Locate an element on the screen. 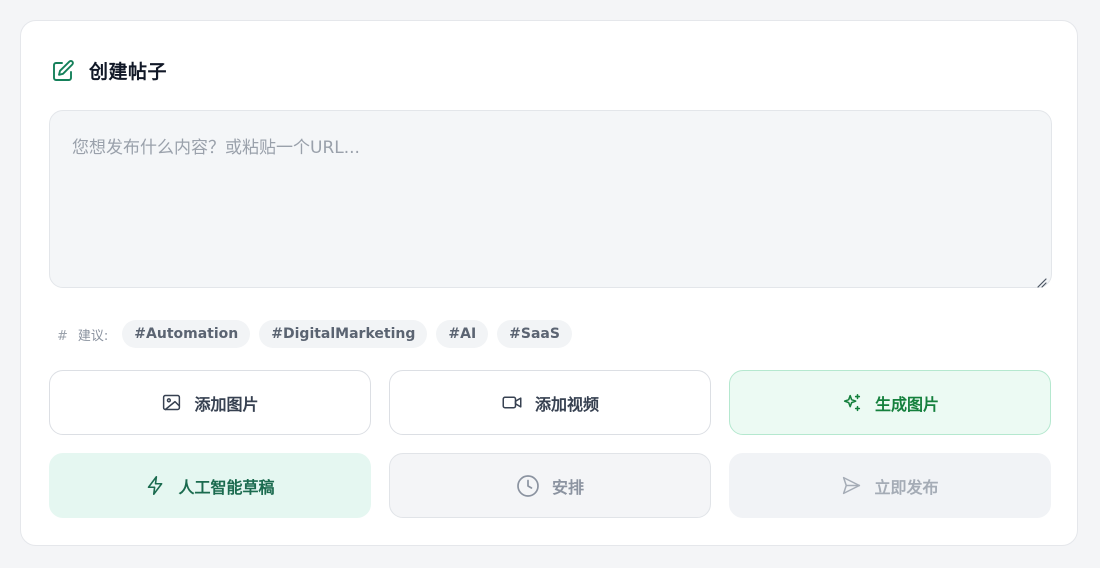  video-icon is located at coordinates (512, 402).